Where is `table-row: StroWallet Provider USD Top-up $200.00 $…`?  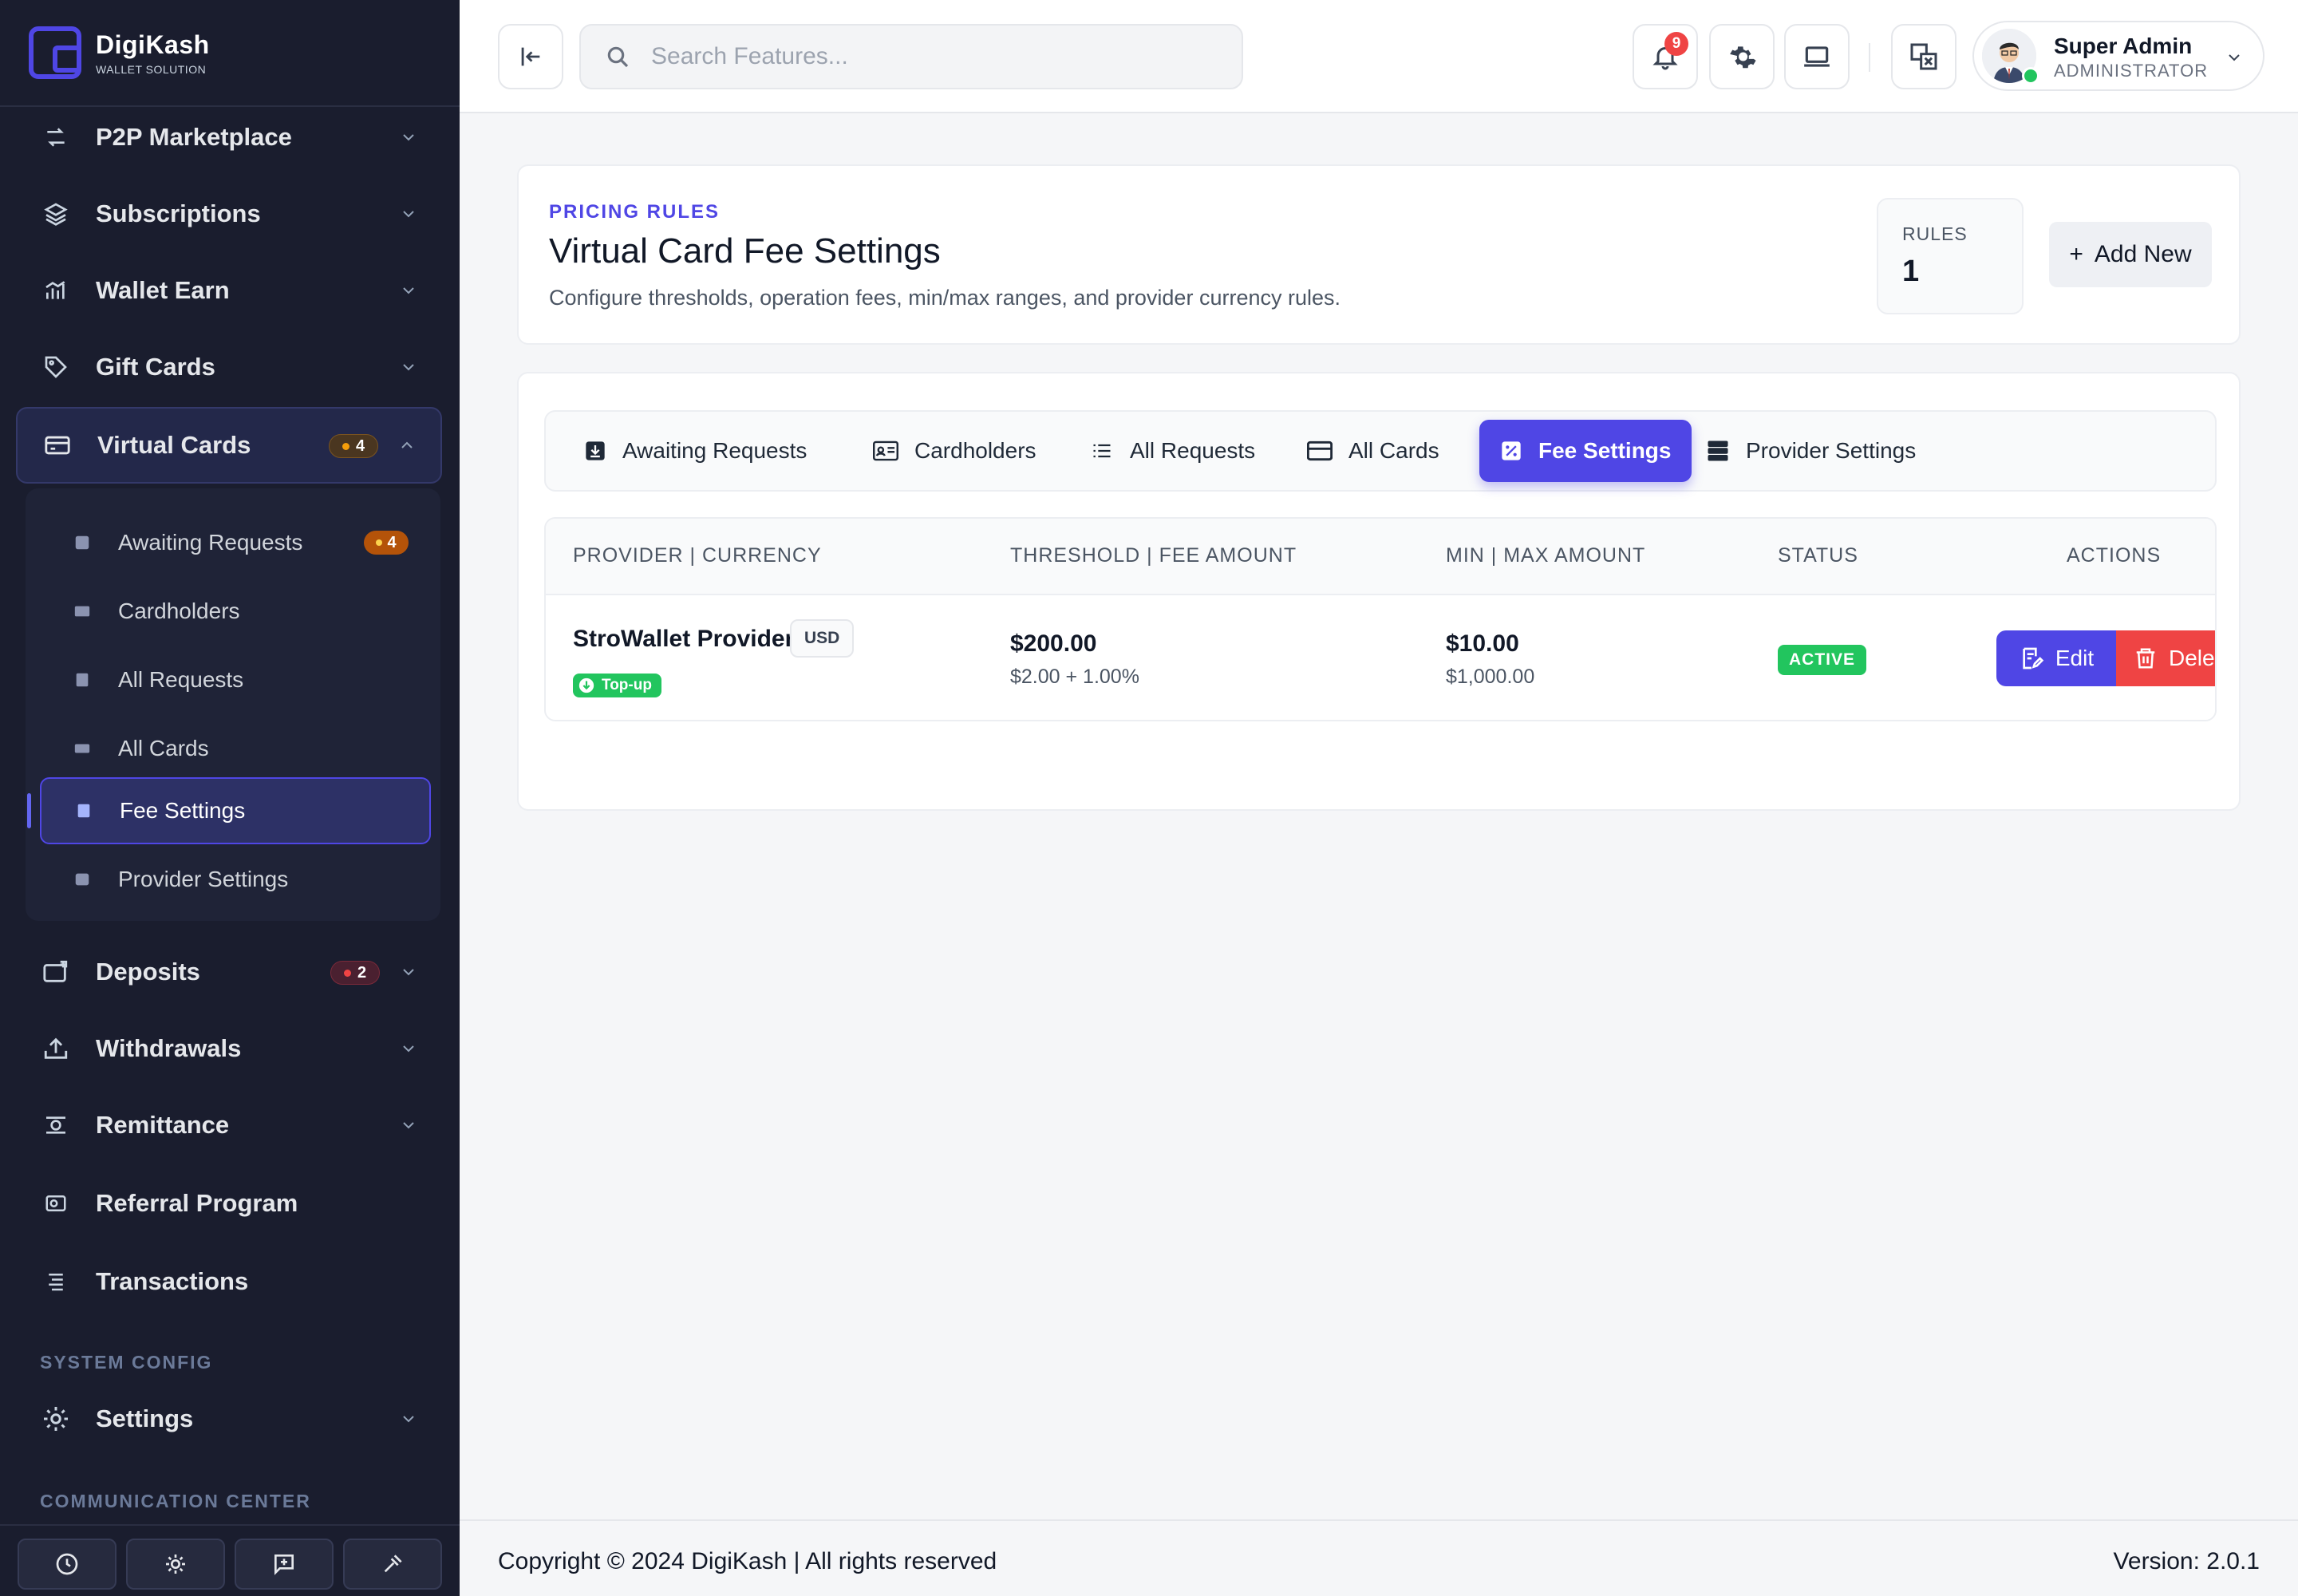
table-row: StroWallet Provider USD Top-up $200.00 $… is located at coordinates (1380, 657).